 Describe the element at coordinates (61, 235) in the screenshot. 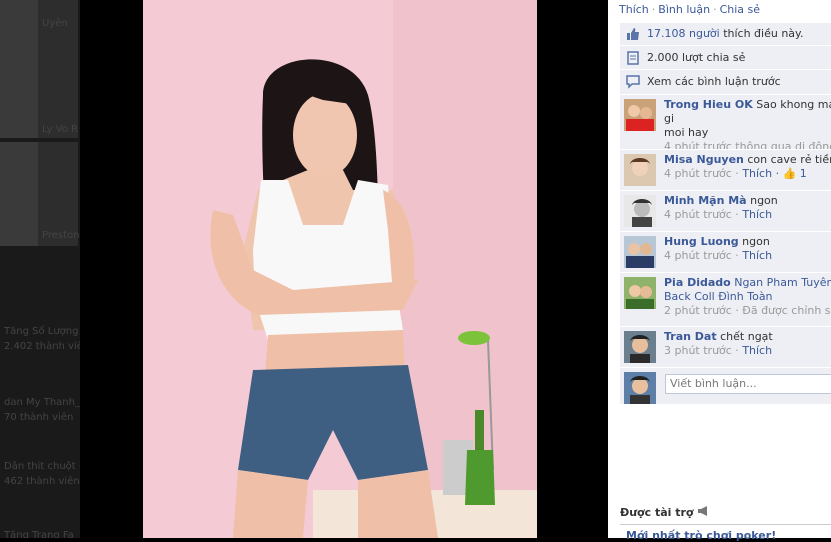

I see `friend-name: Preston` at that location.